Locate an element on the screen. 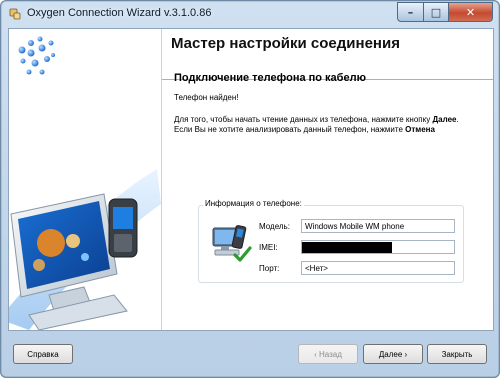  phone-info-group-title: Информация о телефоне: is located at coordinates (253, 203).